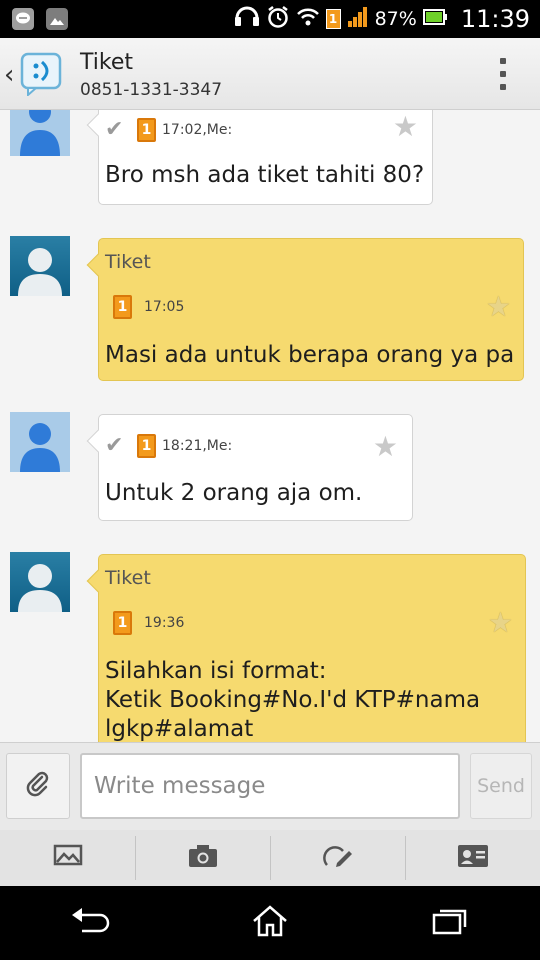  What do you see at coordinates (495, 19) in the screenshot?
I see `clock: 11:39` at bounding box center [495, 19].